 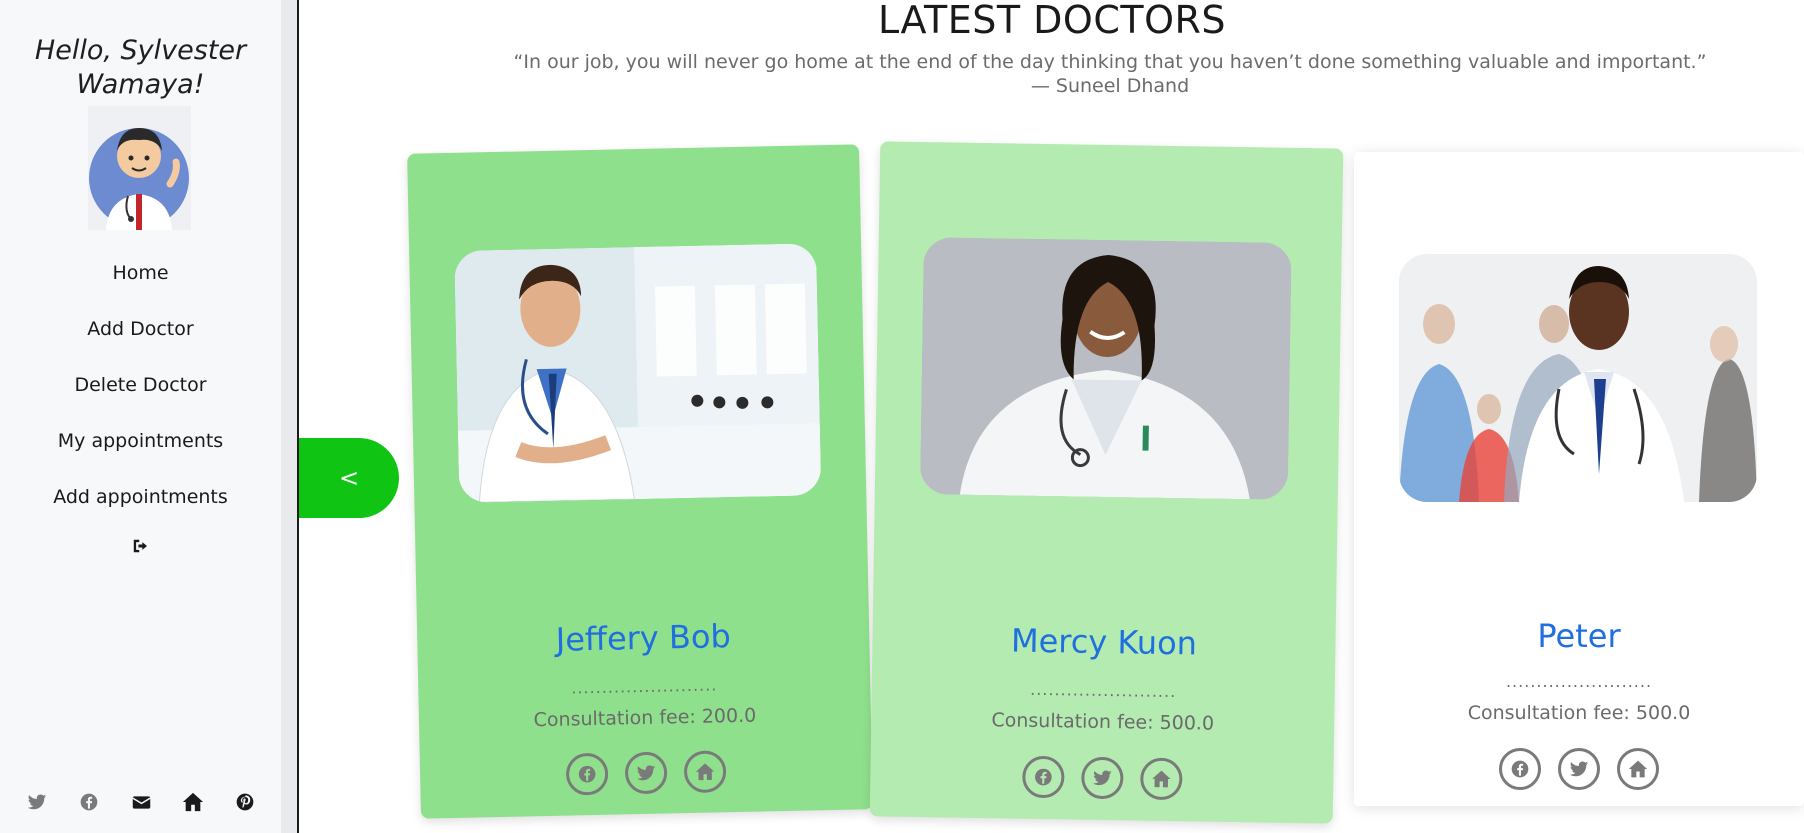 I want to click on sidebar-scrollbar-track, so click(x=289, y=416).